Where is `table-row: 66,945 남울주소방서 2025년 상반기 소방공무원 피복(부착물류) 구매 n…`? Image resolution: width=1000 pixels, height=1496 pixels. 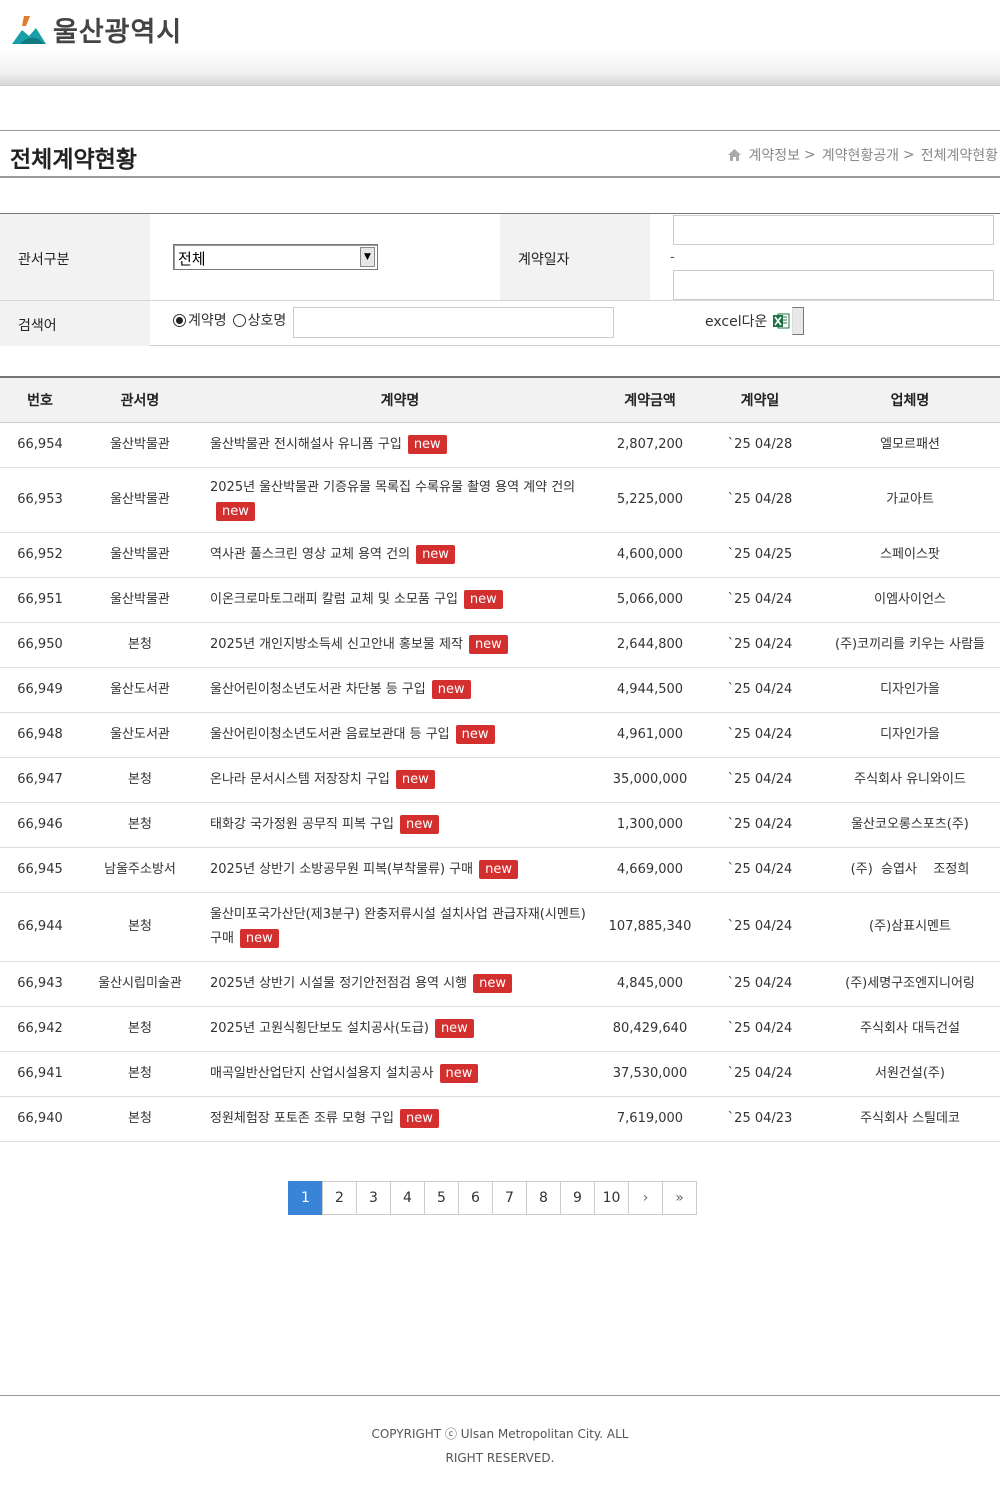 table-row: 66,945 남울주소방서 2025년 상반기 소방공무원 피복(부착물류) 구매 n… is located at coordinates (500, 870).